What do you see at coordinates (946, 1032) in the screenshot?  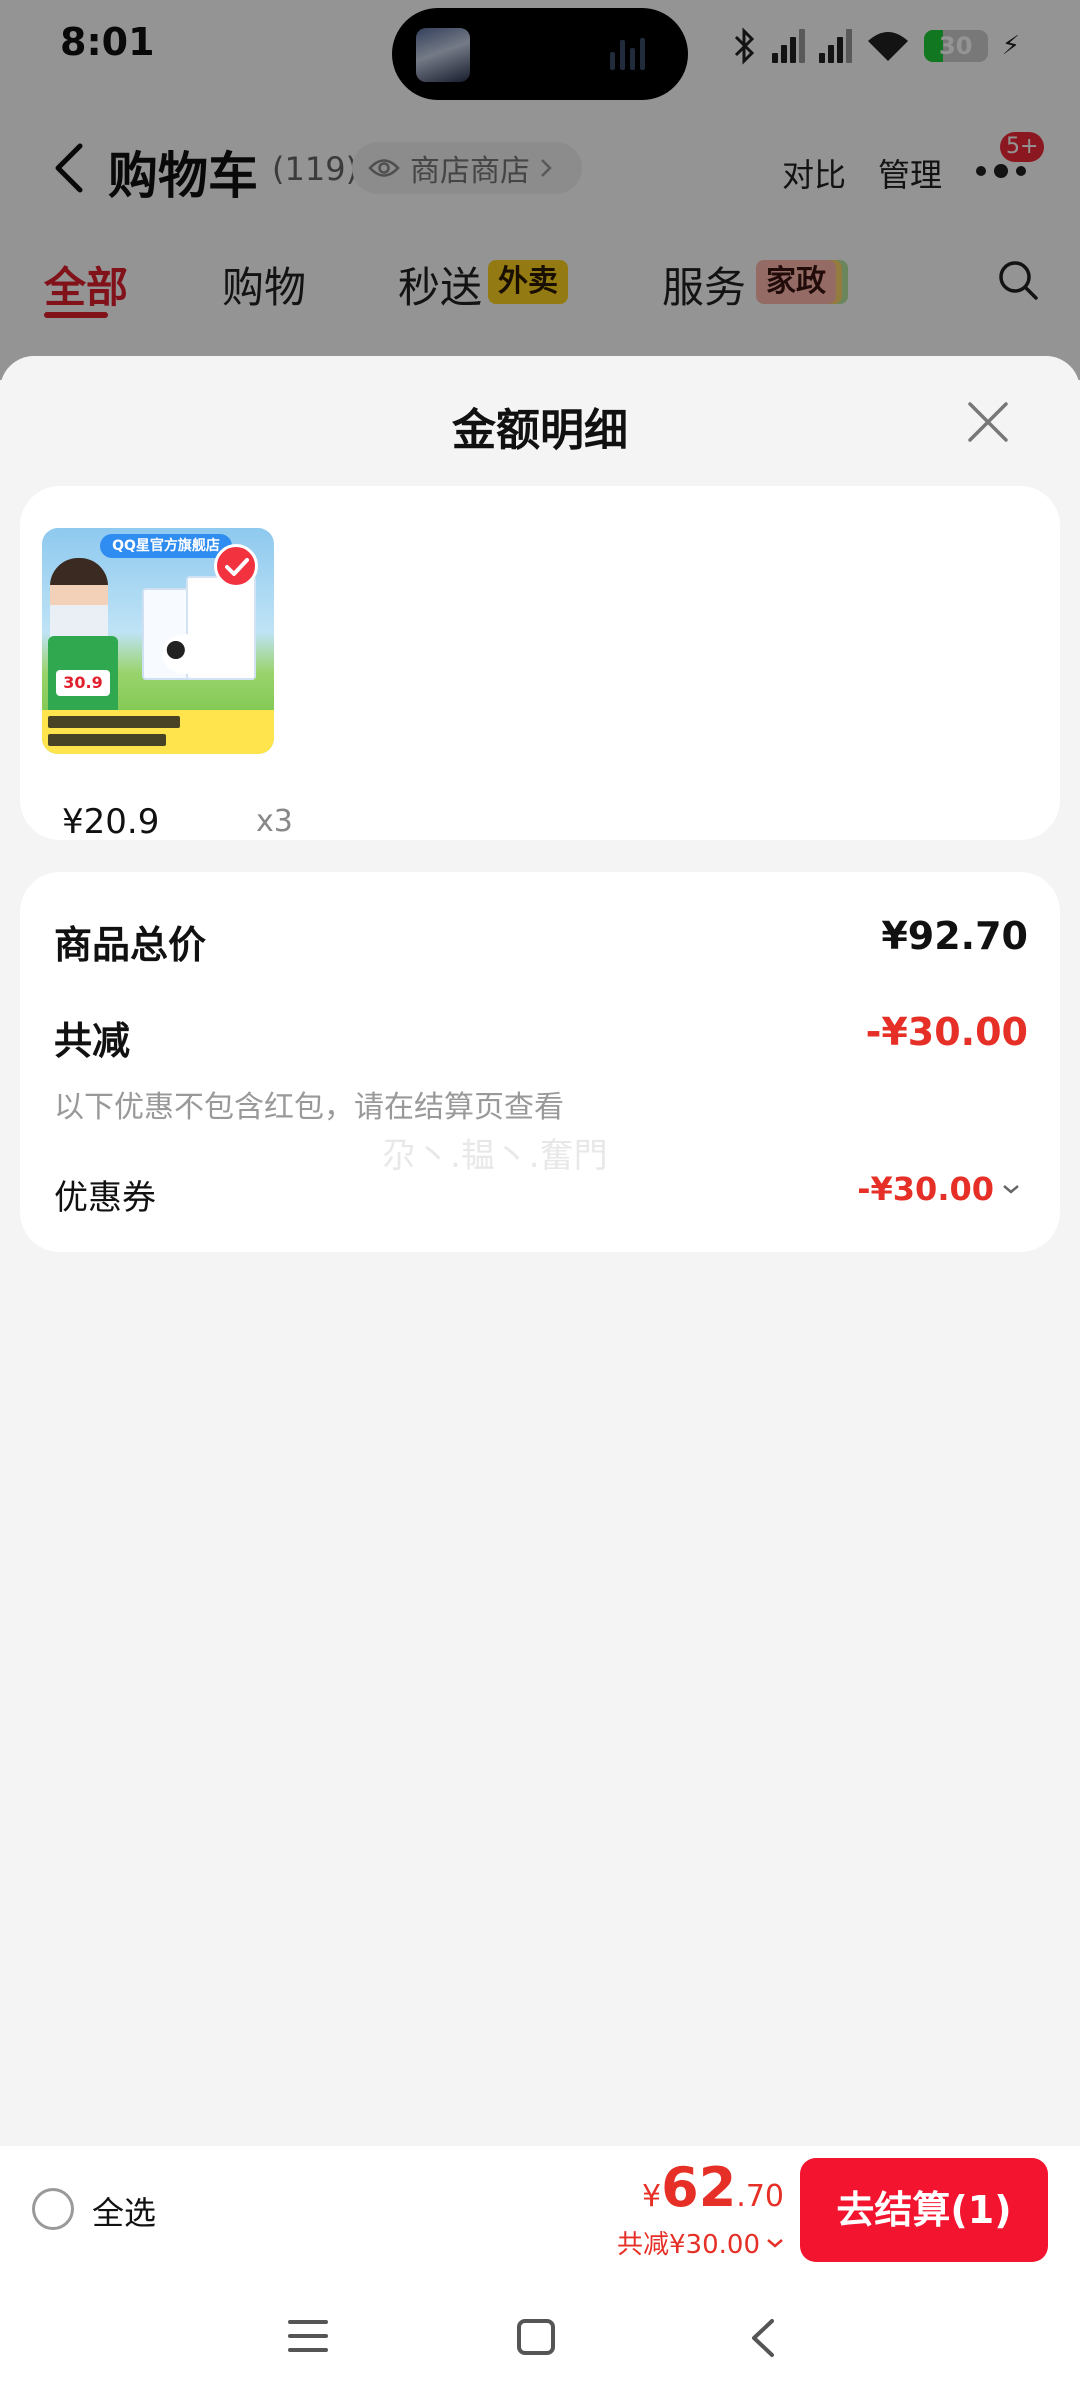 I see `reduction-value: -¥30.00` at bounding box center [946, 1032].